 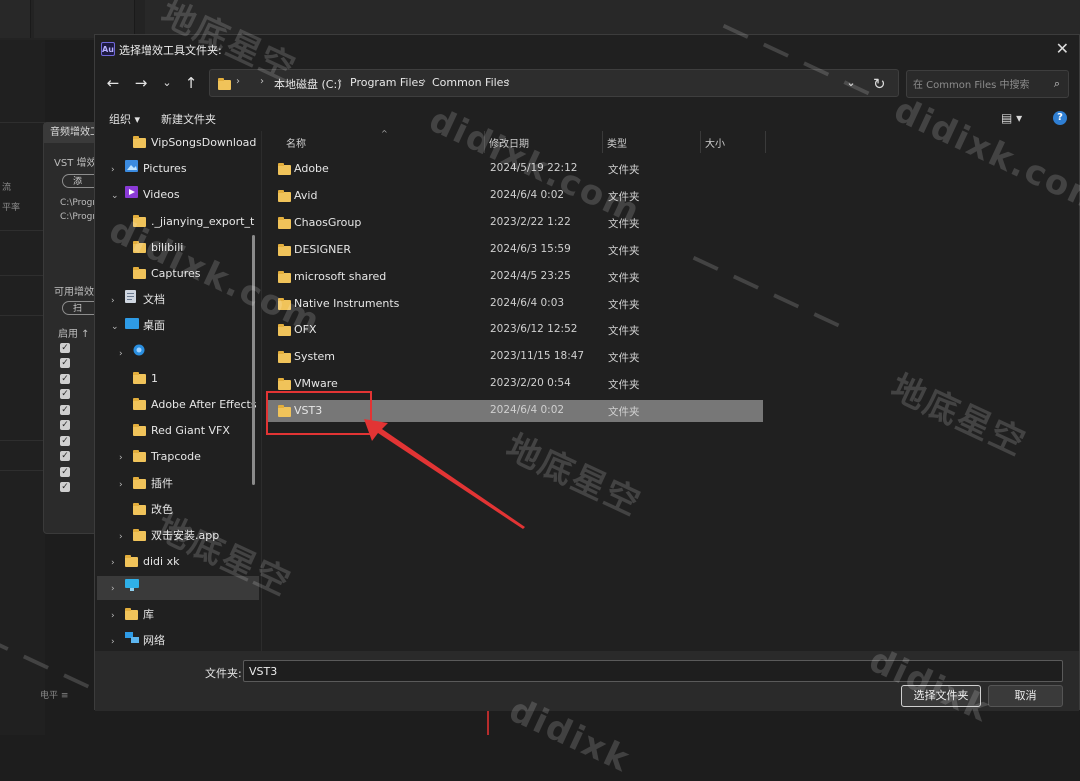 What do you see at coordinates (178, 326) in the screenshot?
I see `nav-tree-item: ⌄ 桌面` at bounding box center [178, 326].